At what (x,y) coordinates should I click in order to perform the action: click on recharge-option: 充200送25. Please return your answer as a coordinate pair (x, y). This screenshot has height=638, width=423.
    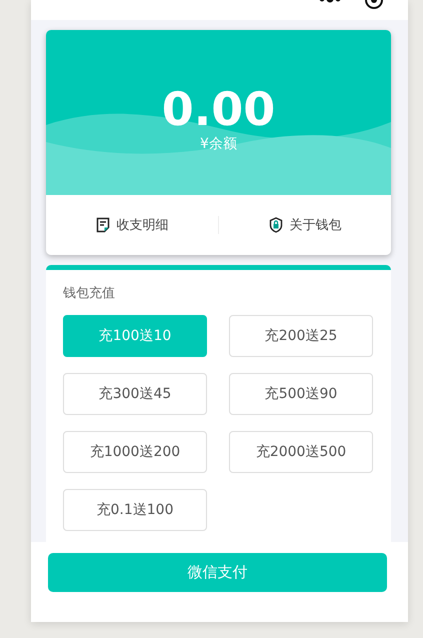
    Looking at the image, I should click on (301, 336).